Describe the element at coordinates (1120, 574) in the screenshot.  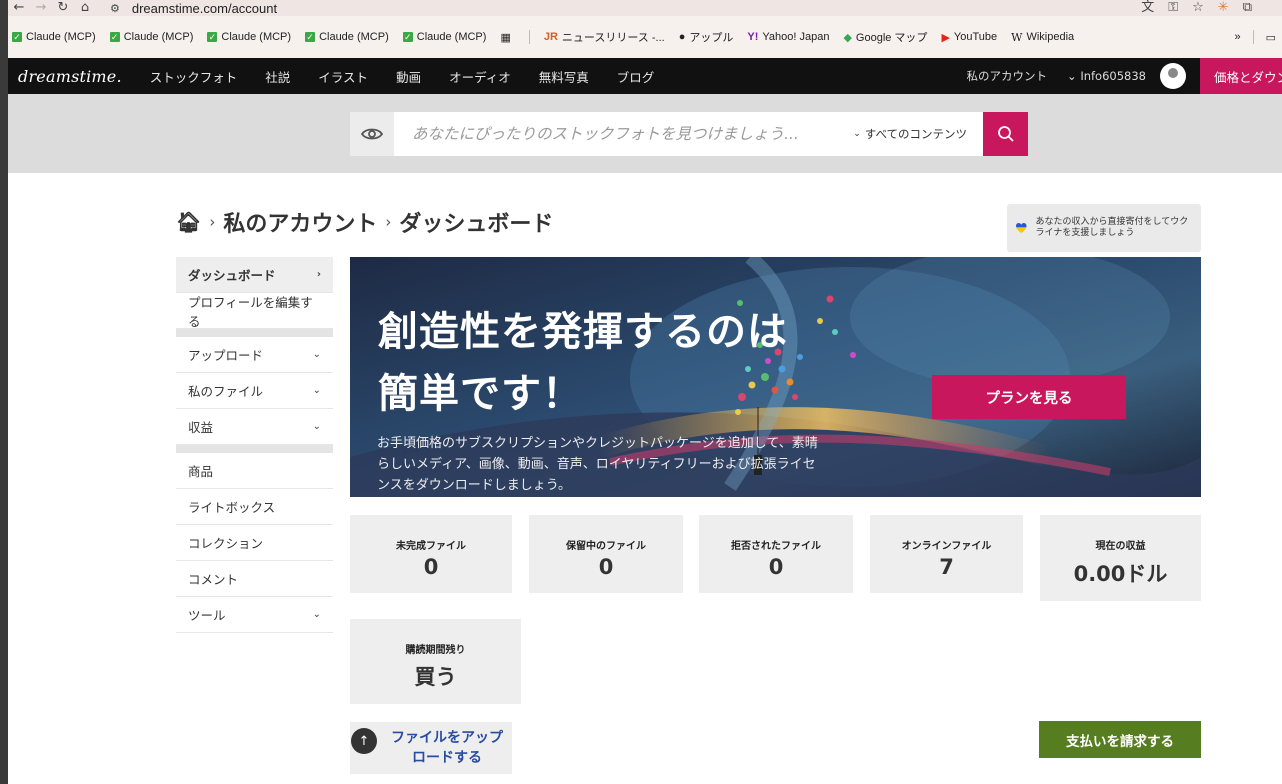
I see `stat-value: 0.00ドル` at that location.